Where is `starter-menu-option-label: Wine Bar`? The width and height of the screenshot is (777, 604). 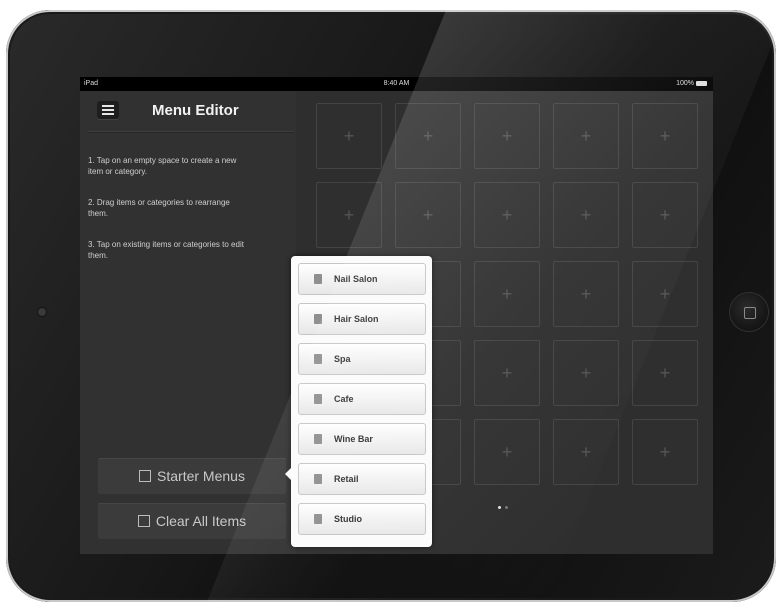
starter-menu-option-label: Wine Bar is located at coordinates (353, 439).